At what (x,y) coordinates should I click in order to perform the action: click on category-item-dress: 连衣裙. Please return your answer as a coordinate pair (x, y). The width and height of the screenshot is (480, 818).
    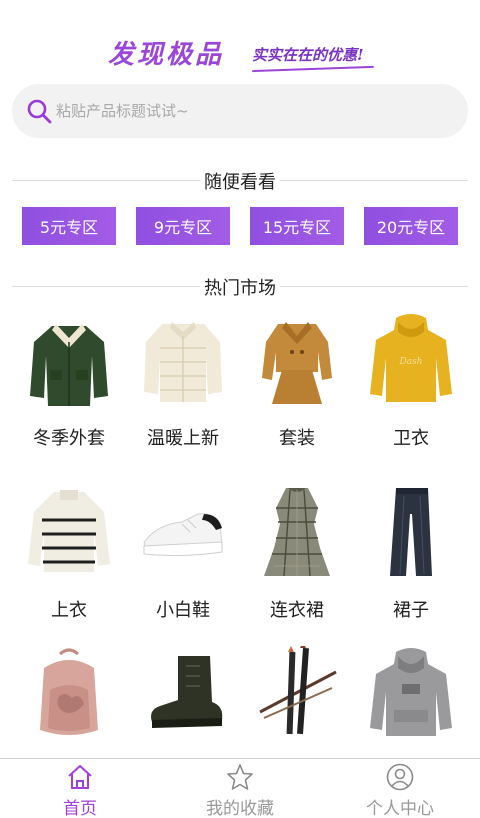
    Looking at the image, I should click on (297, 553).